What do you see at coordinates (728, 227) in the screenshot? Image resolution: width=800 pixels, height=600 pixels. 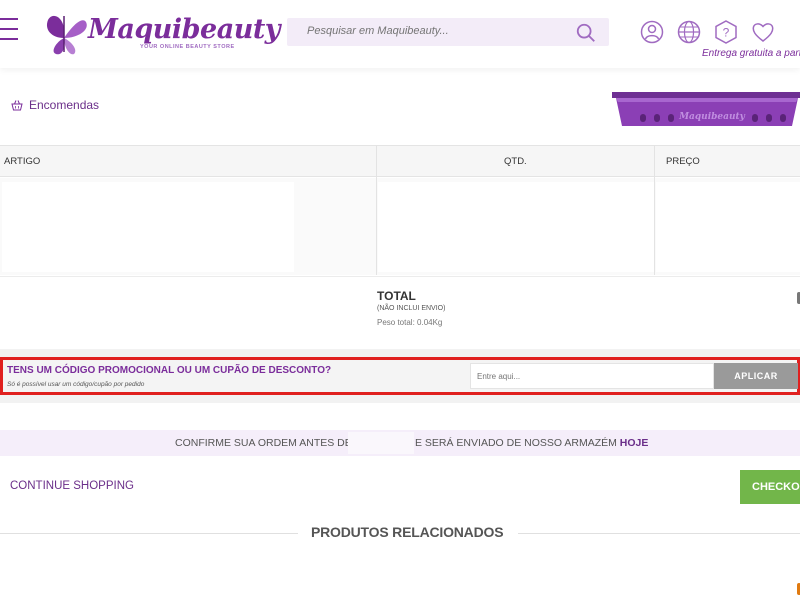 I see `price-cell` at bounding box center [728, 227].